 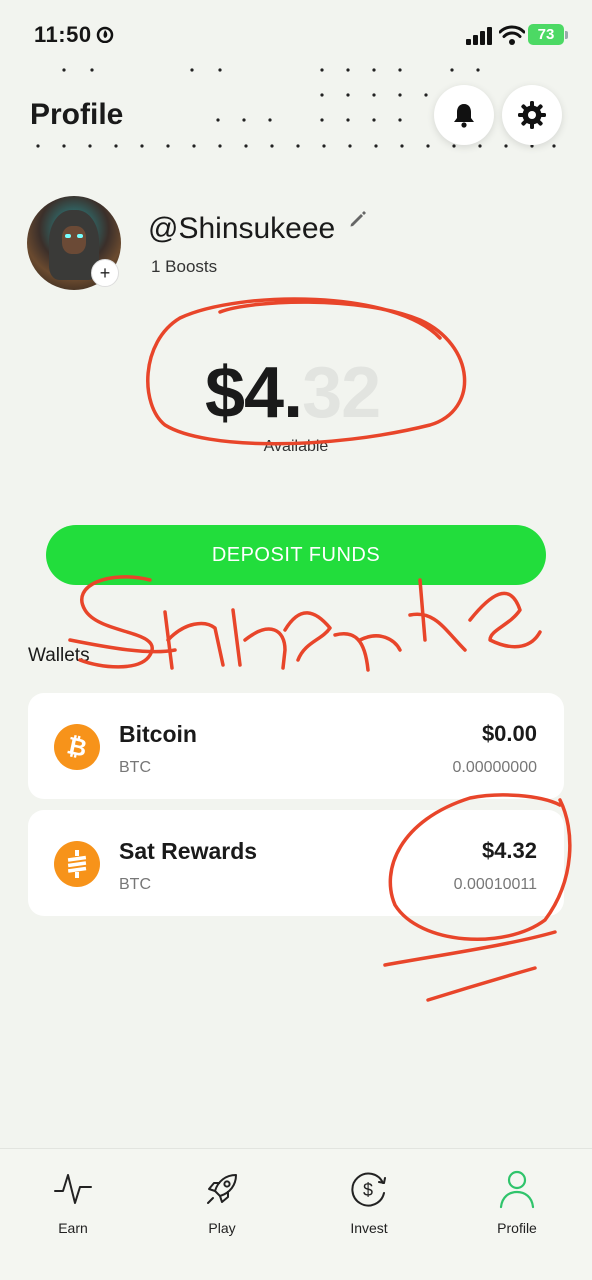 What do you see at coordinates (222, 1228) in the screenshot?
I see `nav-label: Play` at bounding box center [222, 1228].